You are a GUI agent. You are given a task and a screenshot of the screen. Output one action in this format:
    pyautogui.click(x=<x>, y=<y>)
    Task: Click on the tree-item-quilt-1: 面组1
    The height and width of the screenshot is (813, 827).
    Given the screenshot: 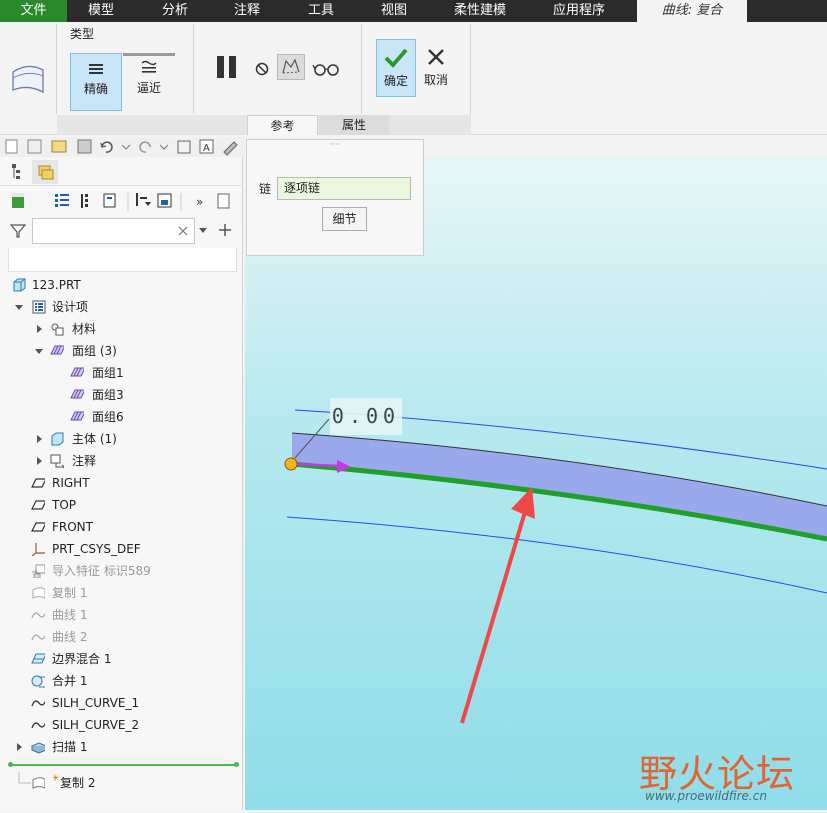 What is the action you would take?
    pyautogui.click(x=120, y=373)
    